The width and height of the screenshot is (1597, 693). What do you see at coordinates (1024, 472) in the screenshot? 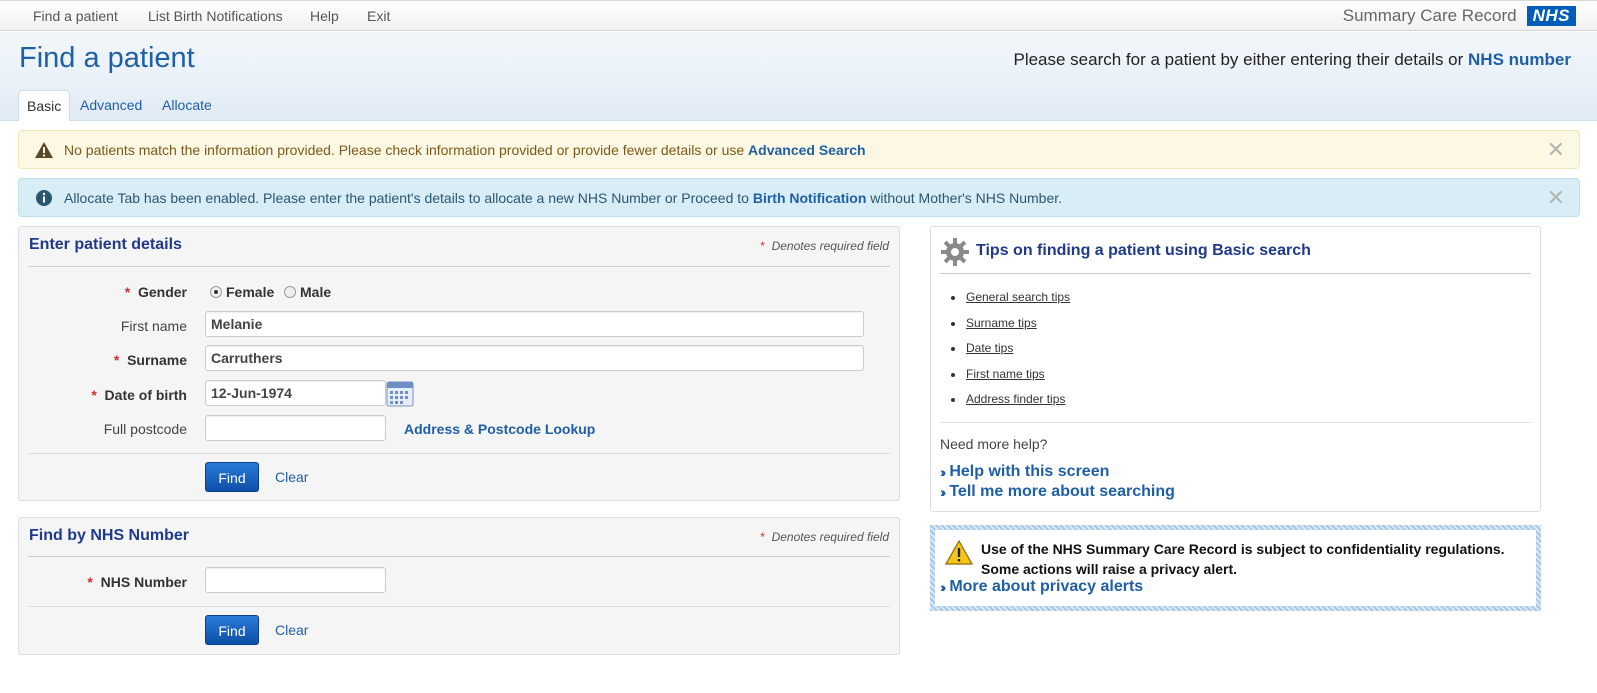
I see `help-screen-link: ›› Help with this screen` at bounding box center [1024, 472].